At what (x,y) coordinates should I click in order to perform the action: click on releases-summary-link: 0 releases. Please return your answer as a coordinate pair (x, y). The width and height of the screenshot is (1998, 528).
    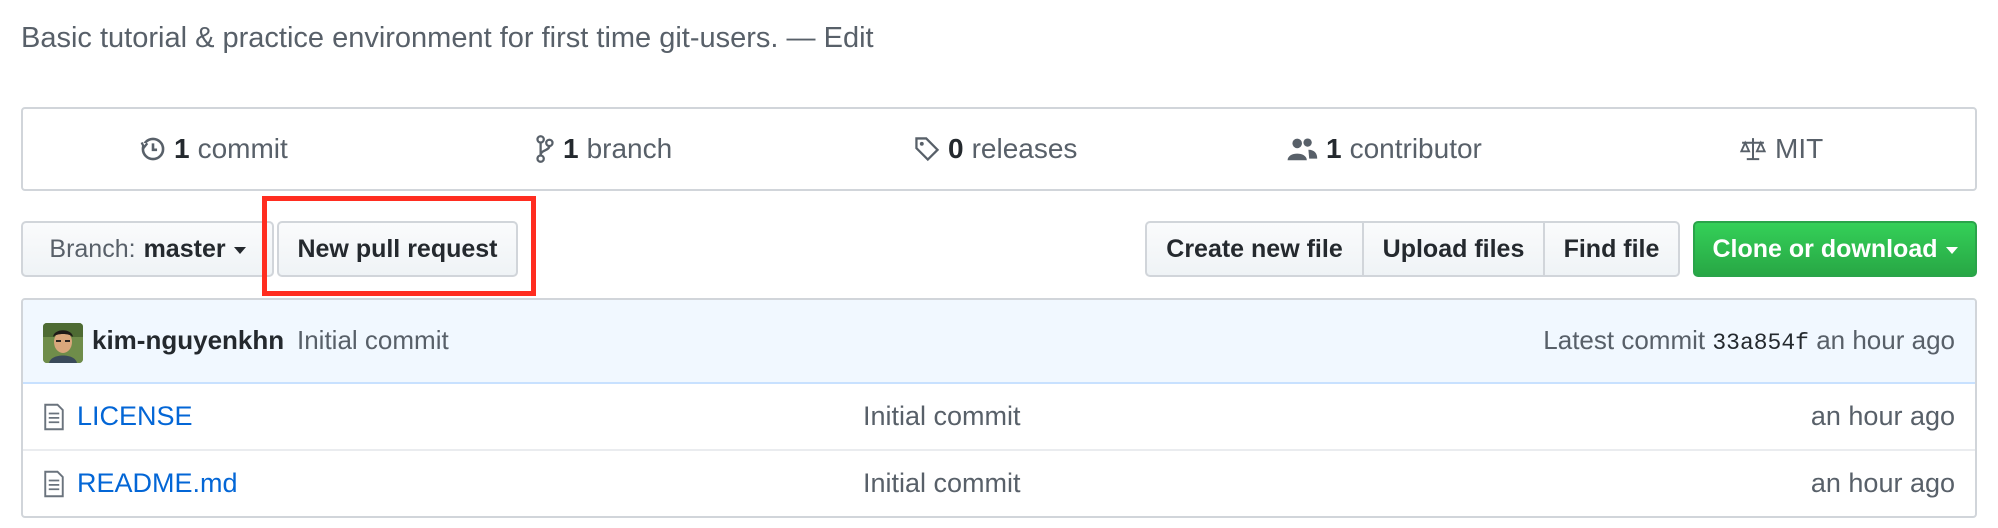
    Looking at the image, I should click on (995, 149).